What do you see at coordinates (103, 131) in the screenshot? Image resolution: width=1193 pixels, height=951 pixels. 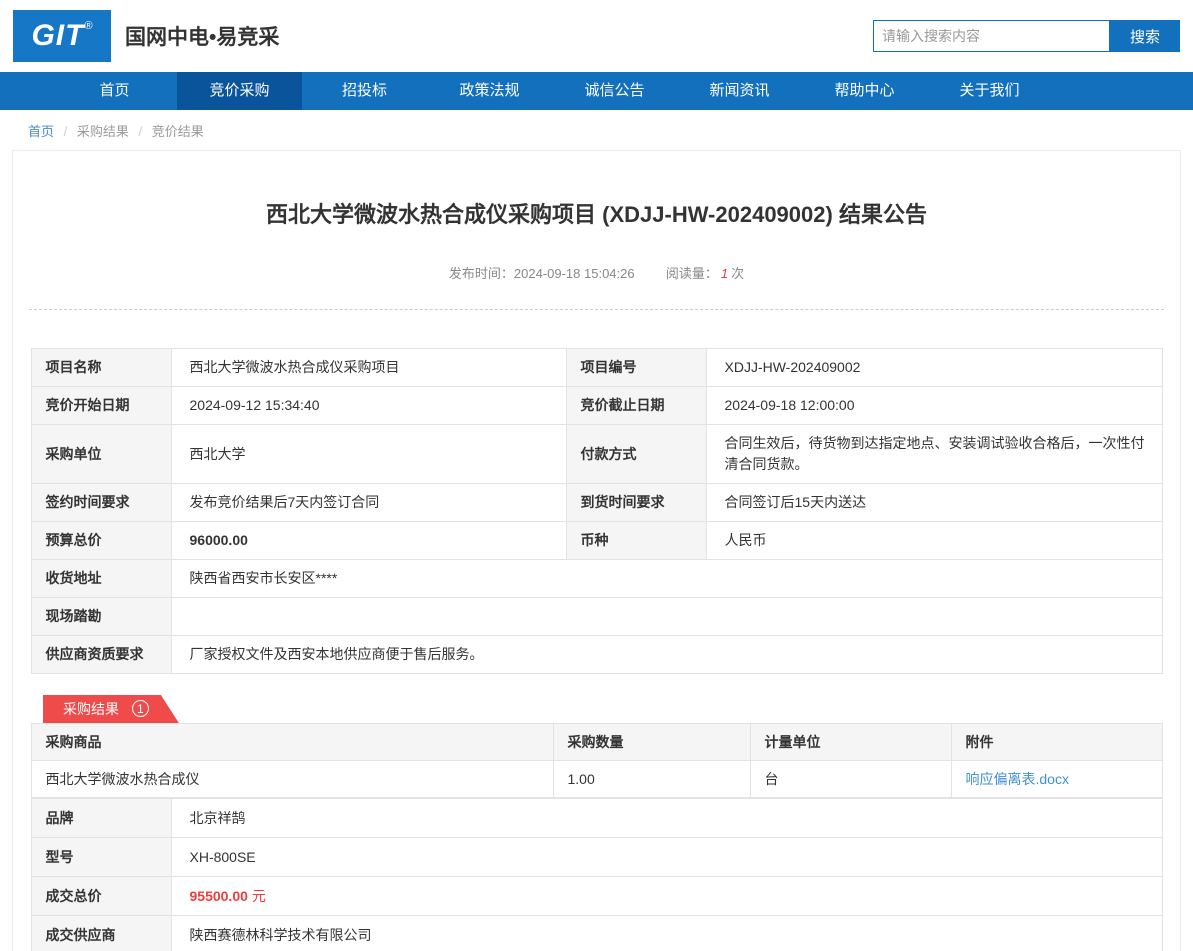 I see `breadcrumb-procurement-results: 采购结果` at bounding box center [103, 131].